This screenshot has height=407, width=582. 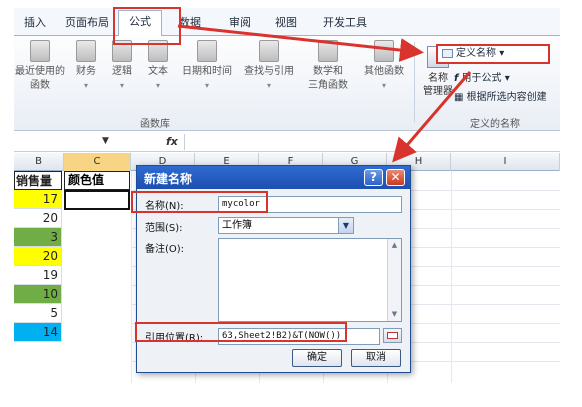 What do you see at coordinates (207, 51) in the screenshot?
I see `date-time-icon` at bounding box center [207, 51].